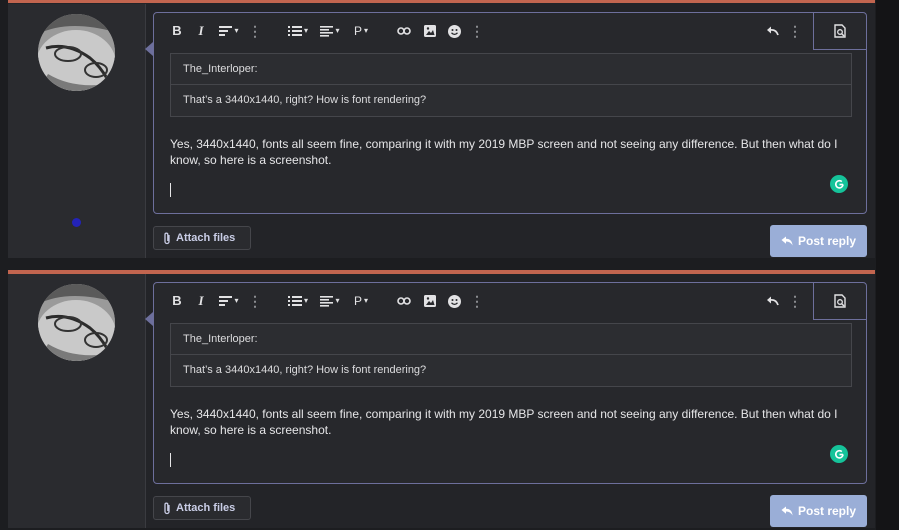 This screenshot has width=899, height=530. Describe the element at coordinates (76, 222) in the screenshot. I see `online-status-dot` at that location.